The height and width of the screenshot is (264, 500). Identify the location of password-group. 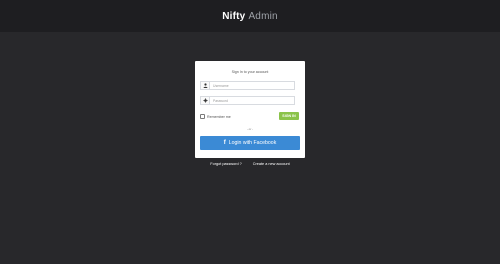
(247, 100).